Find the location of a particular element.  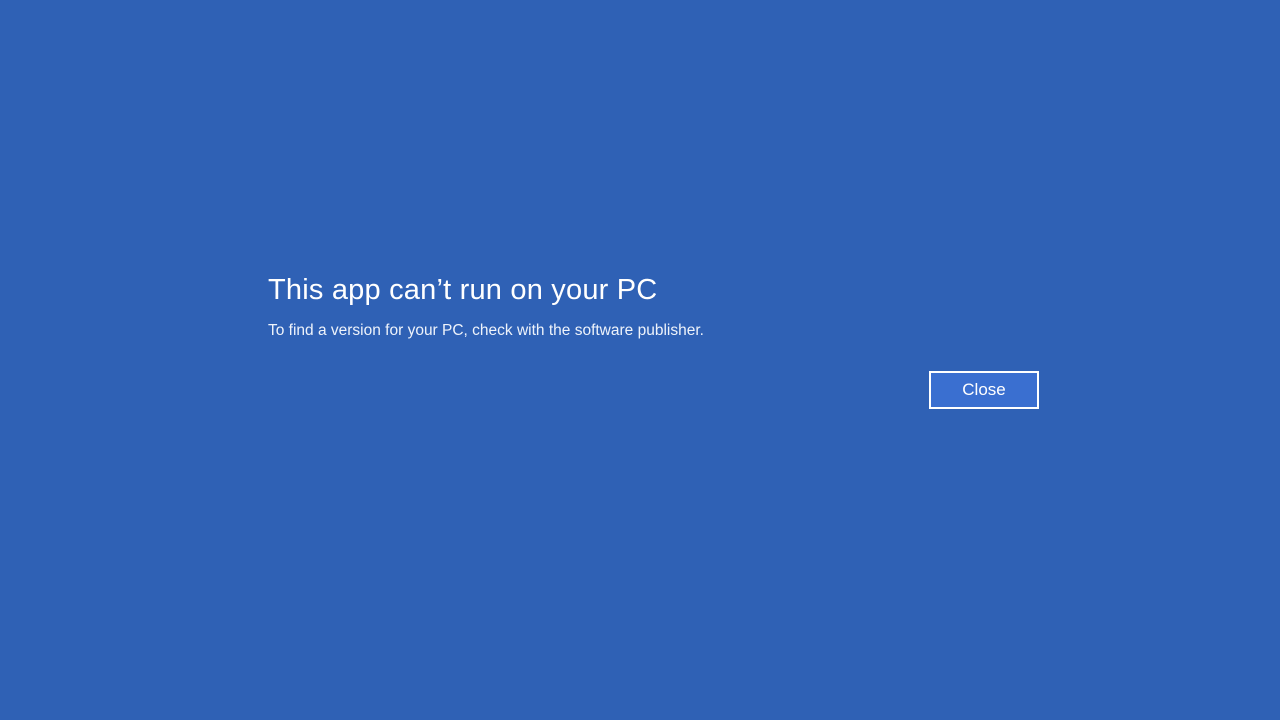

dialog-title: This app can’t run on your PC is located at coordinates (463, 290).